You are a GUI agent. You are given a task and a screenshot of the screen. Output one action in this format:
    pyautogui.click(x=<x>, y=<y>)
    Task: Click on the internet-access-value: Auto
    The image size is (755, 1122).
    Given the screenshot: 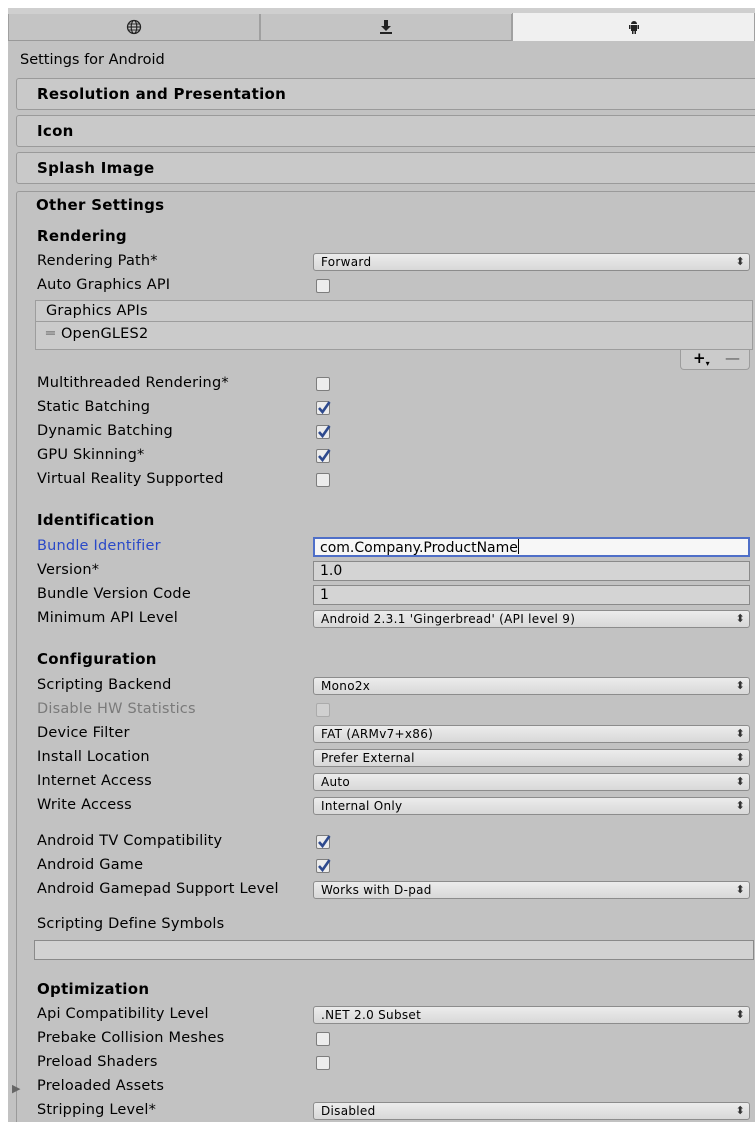 What is the action you would take?
    pyautogui.click(x=336, y=782)
    